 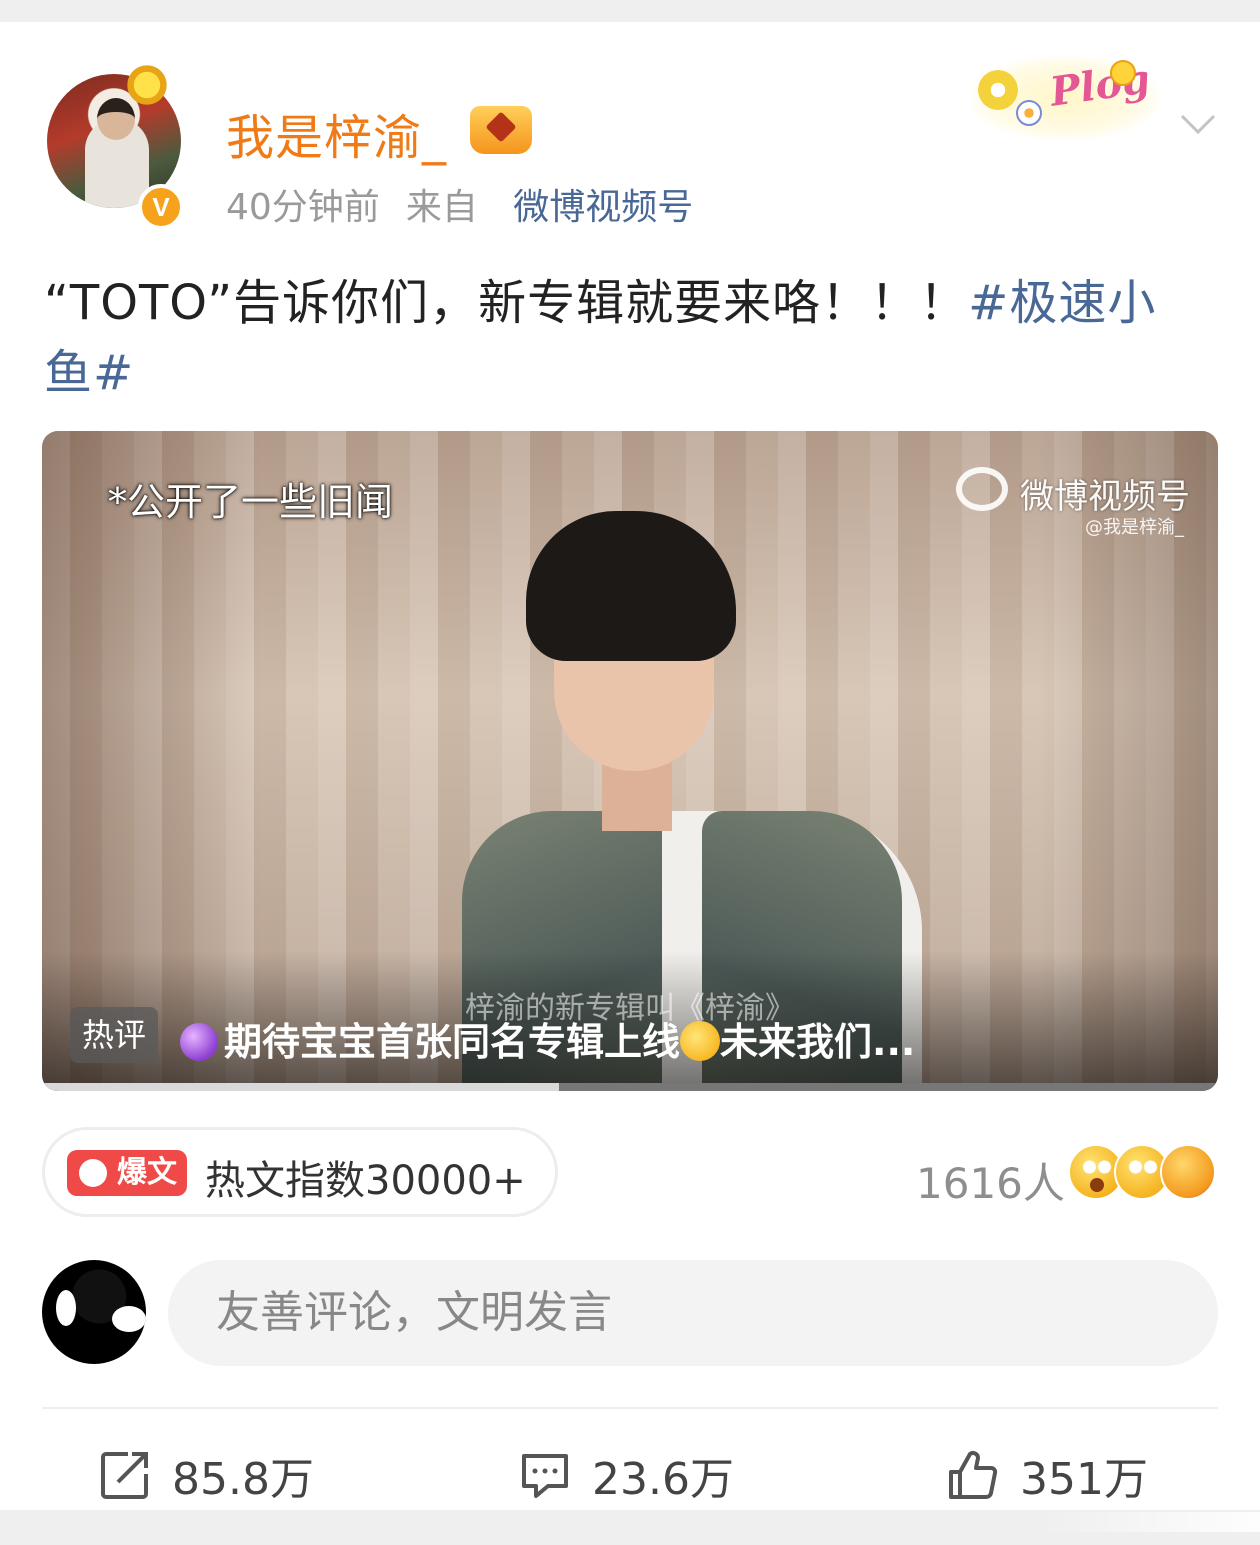 What do you see at coordinates (127, 1173) in the screenshot?
I see `boom-badge: 爆文` at bounding box center [127, 1173].